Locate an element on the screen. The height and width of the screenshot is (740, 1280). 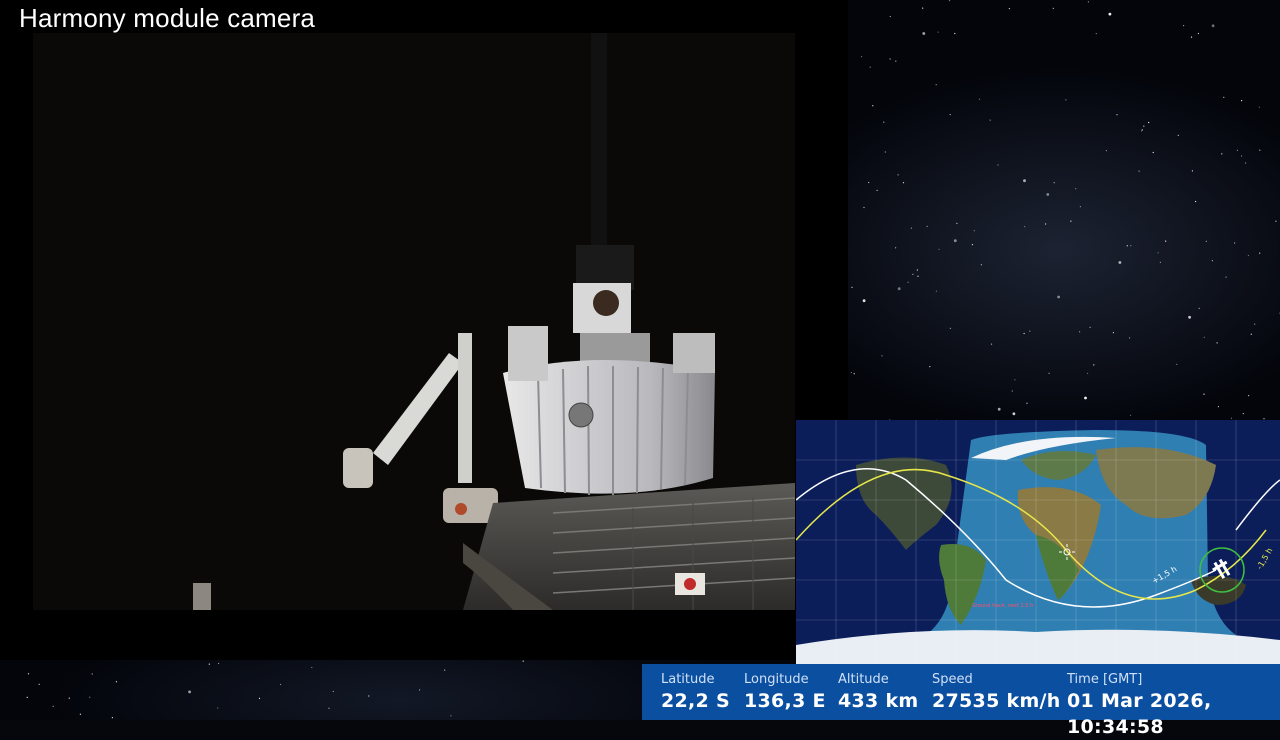
altitude-readout: Altitude 433 km is located at coordinates (878, 693).